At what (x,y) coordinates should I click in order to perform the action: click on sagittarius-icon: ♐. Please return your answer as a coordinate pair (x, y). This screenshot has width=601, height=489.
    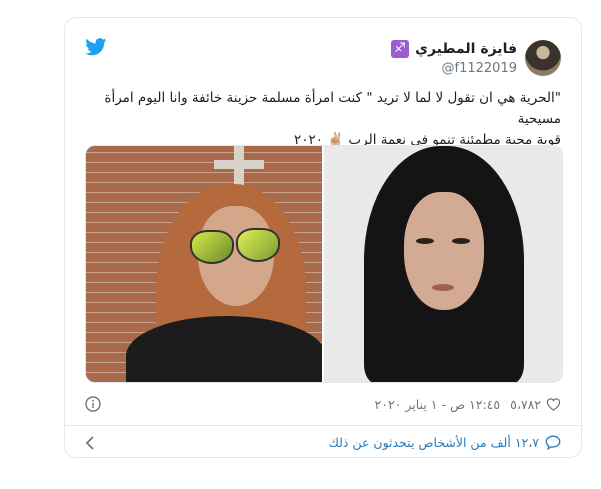
    Looking at the image, I should click on (400, 49).